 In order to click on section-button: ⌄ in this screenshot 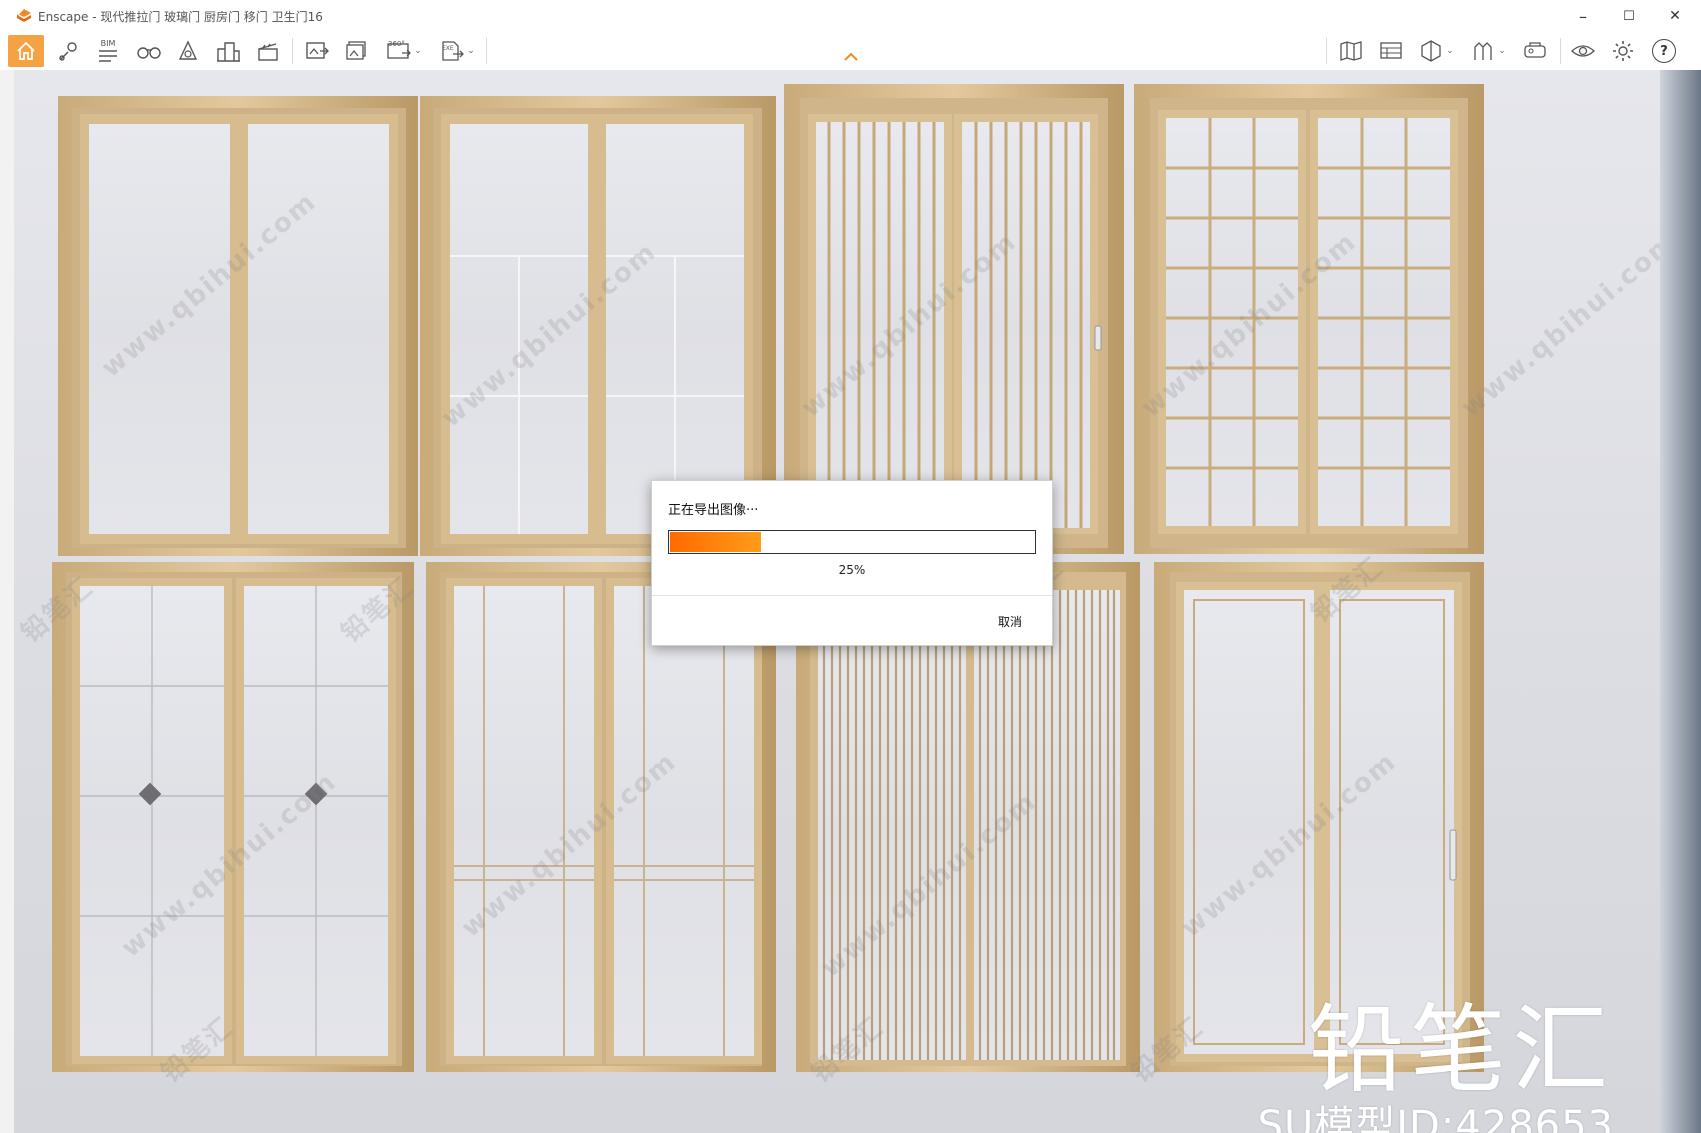, I will do `click(1436, 51)`.